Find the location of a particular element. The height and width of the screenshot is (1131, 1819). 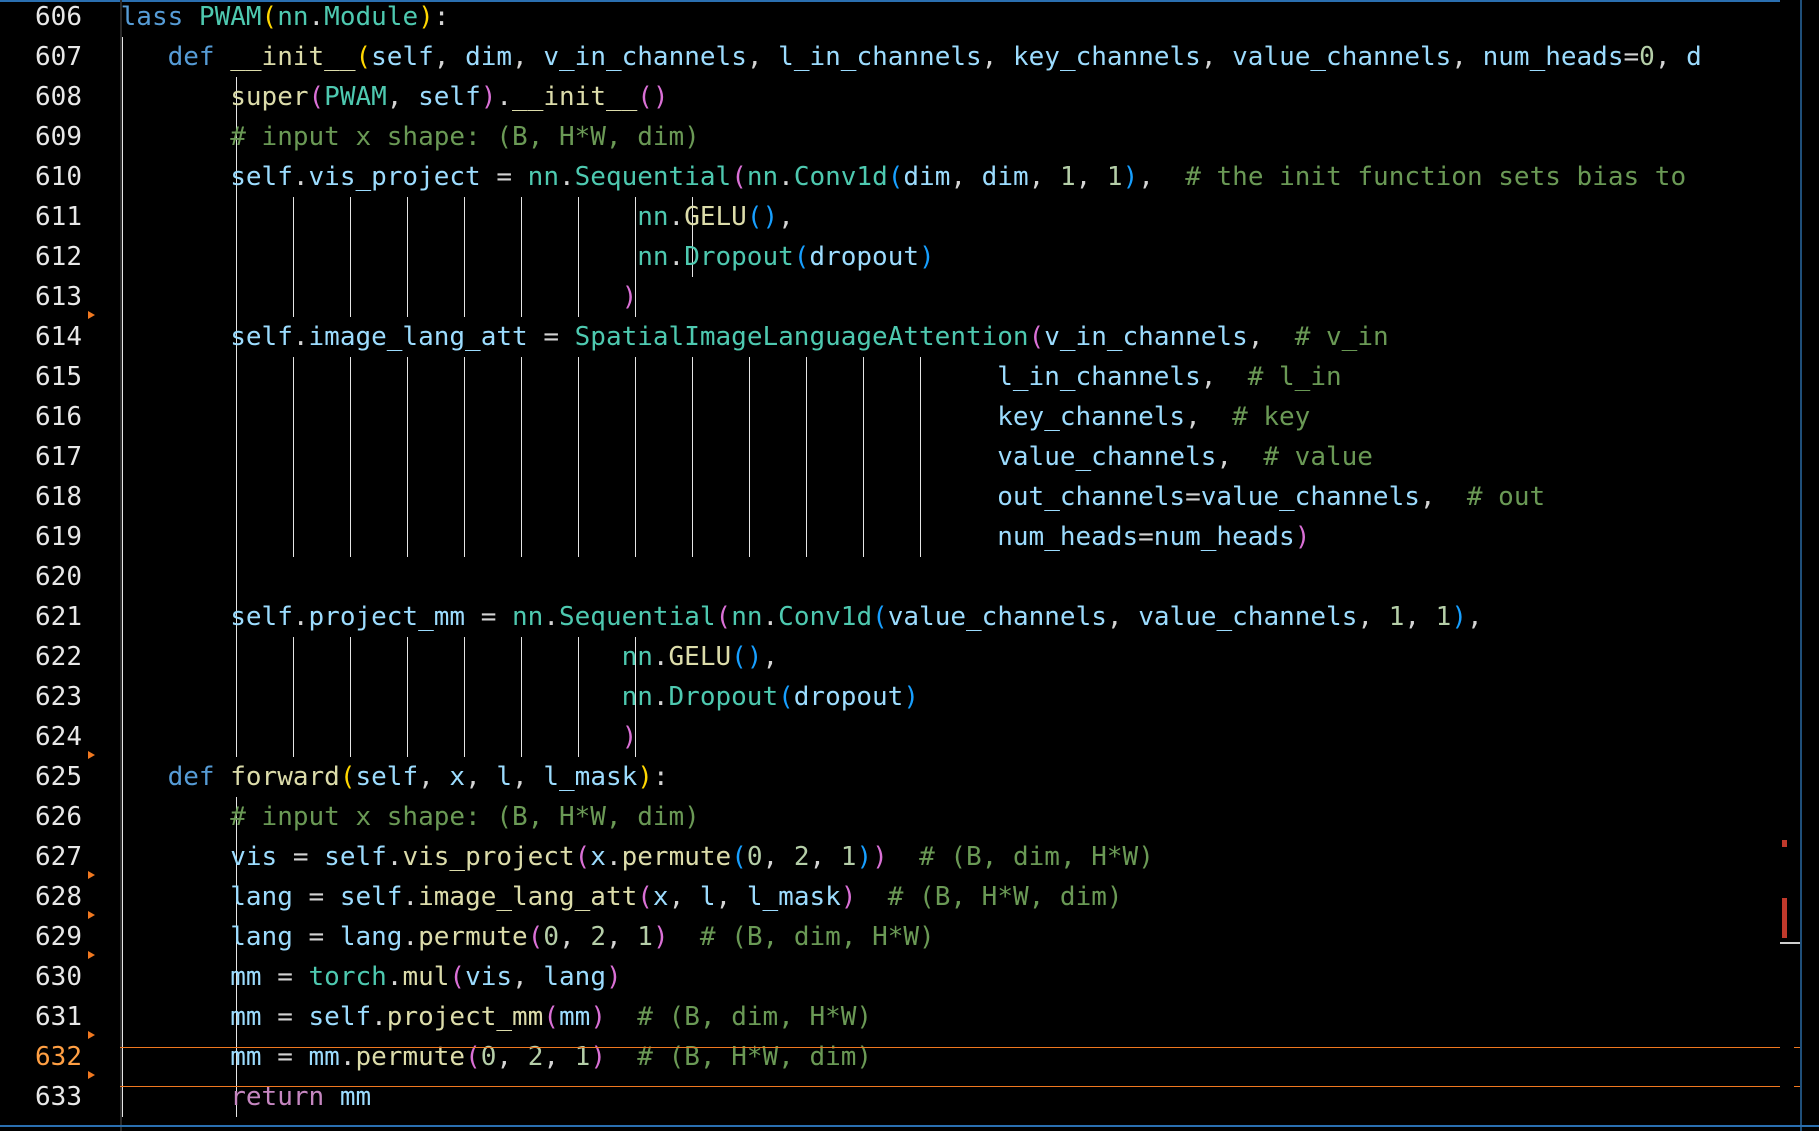

indent-guide is located at coordinates (122, 577).